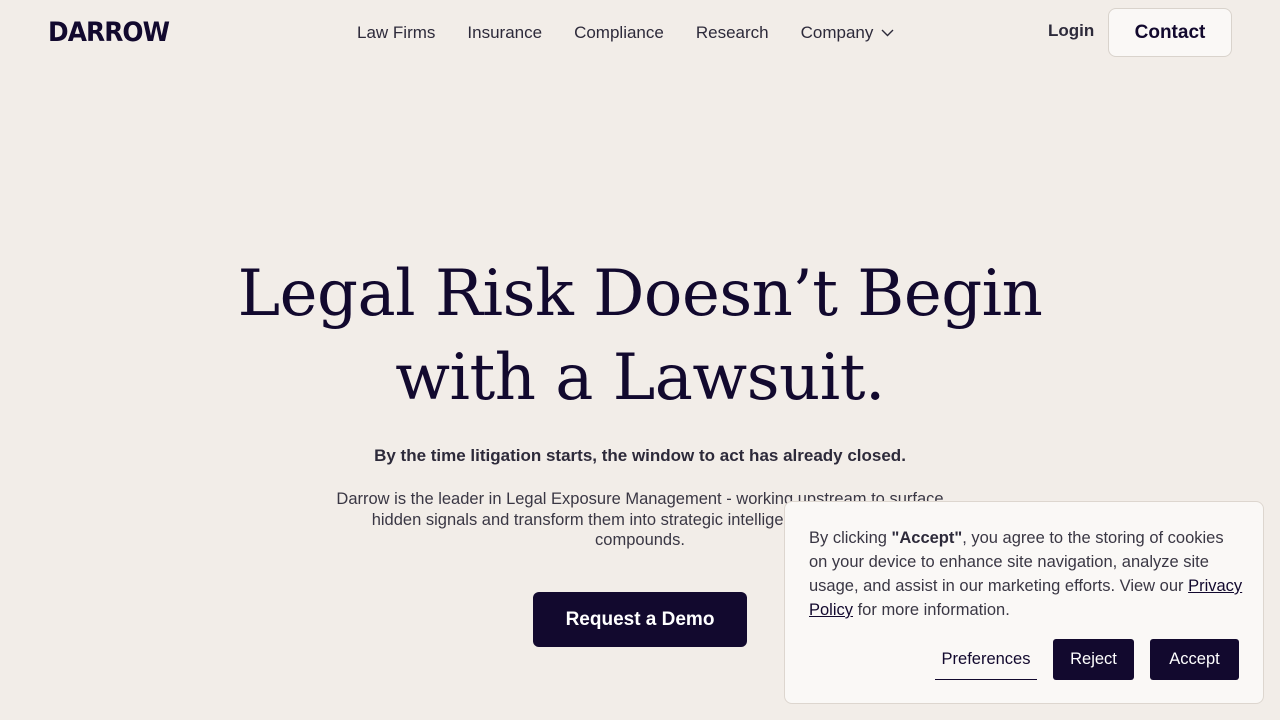 This screenshot has height=720, width=1280. Describe the element at coordinates (396, 33) in the screenshot. I see `nav-law-firms: Law Firms` at that location.